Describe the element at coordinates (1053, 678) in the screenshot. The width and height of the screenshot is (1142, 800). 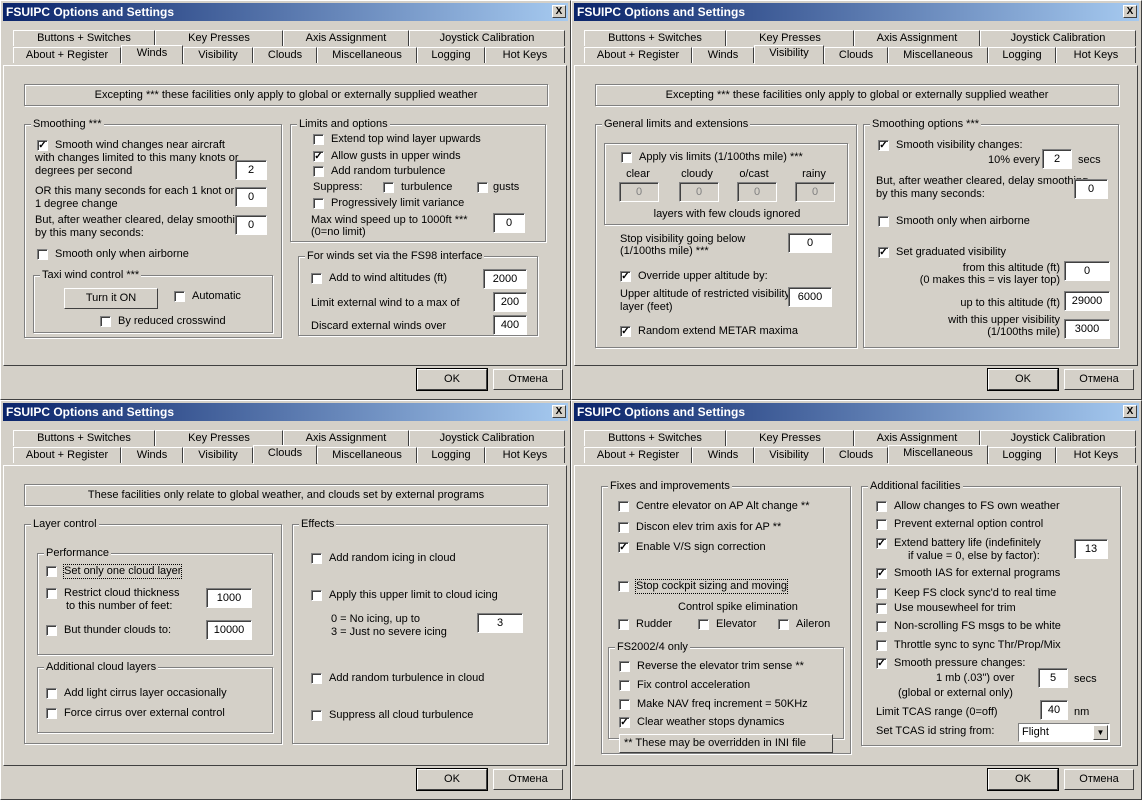
I see `pressure-input: 5` at that location.